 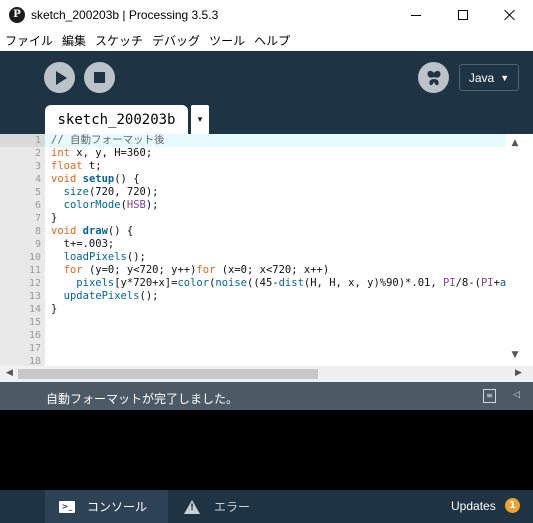 I want to click on stop-button, so click(x=99, y=77).